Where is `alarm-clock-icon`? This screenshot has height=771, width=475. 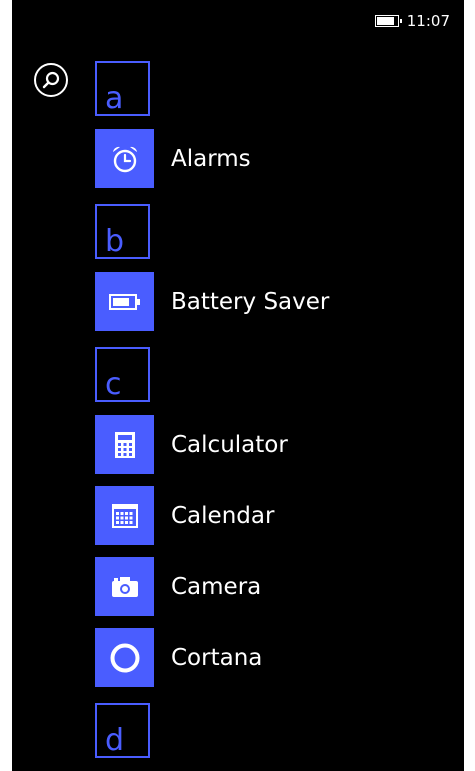 alarm-clock-icon is located at coordinates (124, 159).